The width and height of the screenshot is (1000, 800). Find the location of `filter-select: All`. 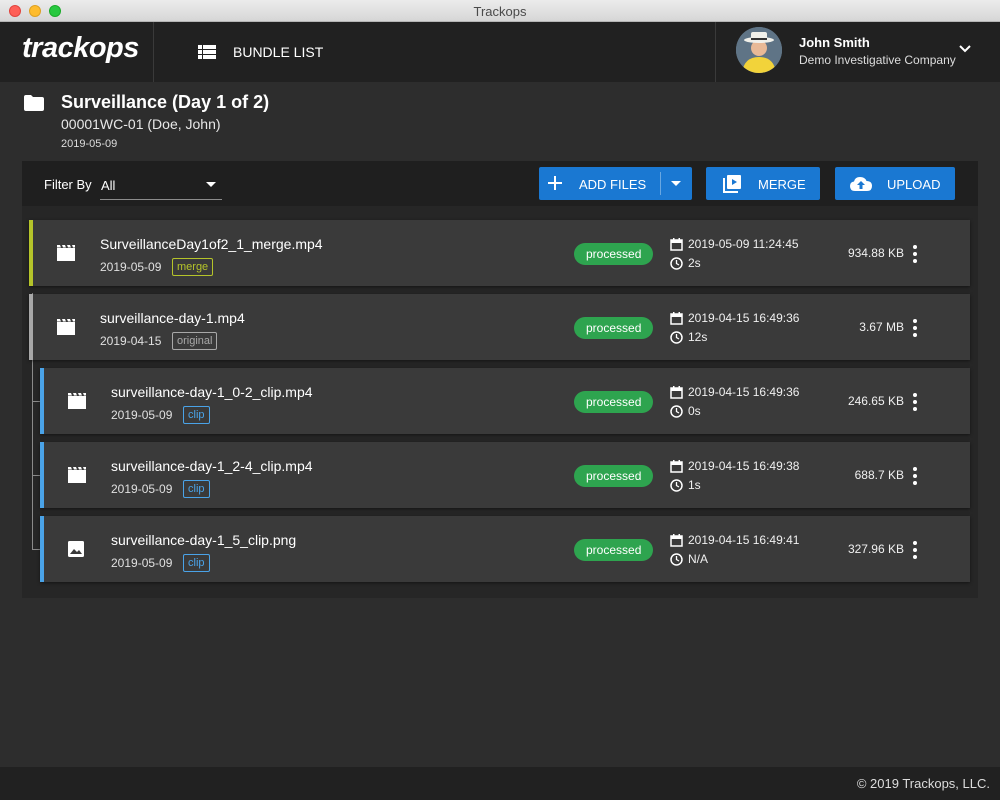

filter-select: All is located at coordinates (161, 186).